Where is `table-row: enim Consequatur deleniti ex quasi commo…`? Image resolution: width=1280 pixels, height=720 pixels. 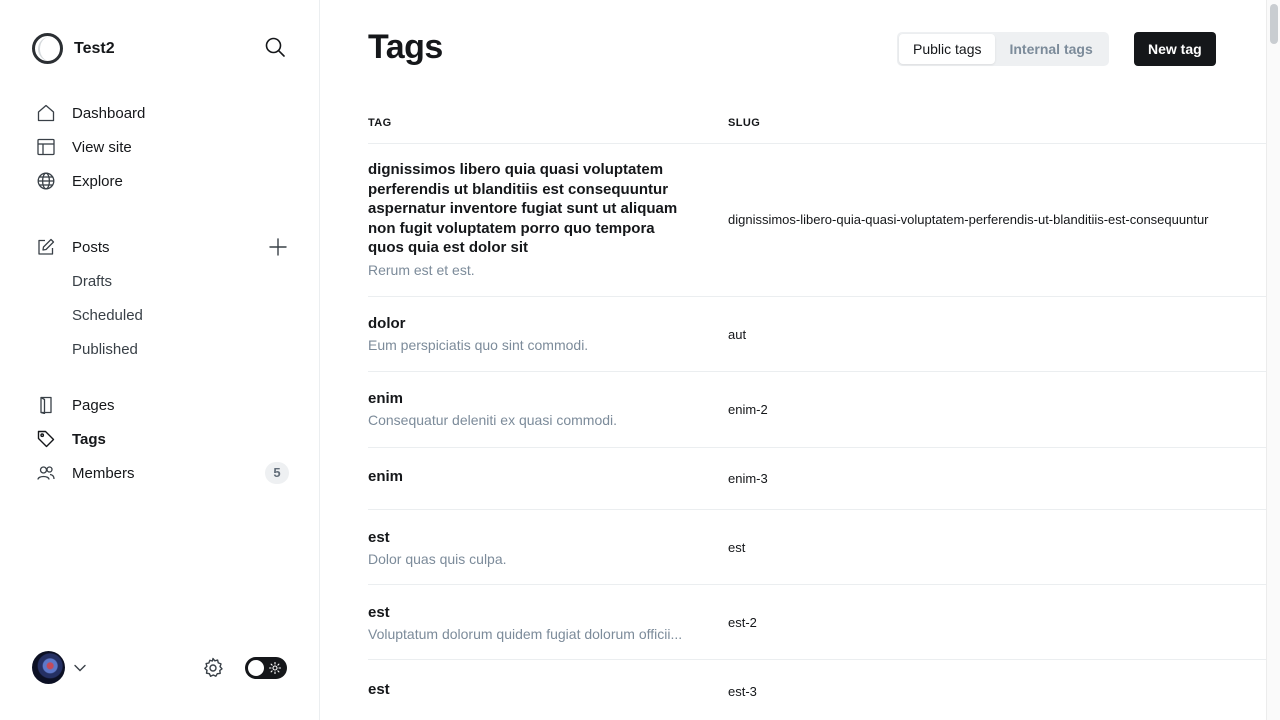
table-row: enim Consequatur deleniti ex quasi commo… is located at coordinates (817, 410).